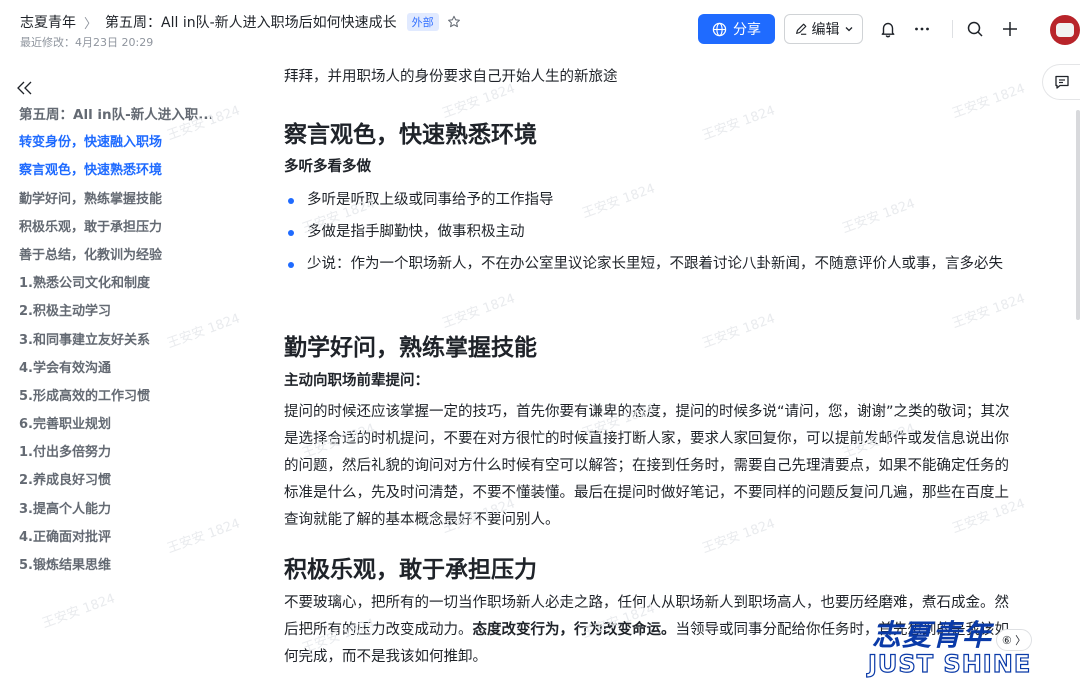 The width and height of the screenshot is (1080, 685). Describe the element at coordinates (116, 571) in the screenshot. I see `toc-item: 5.锻炼结果思维` at that location.